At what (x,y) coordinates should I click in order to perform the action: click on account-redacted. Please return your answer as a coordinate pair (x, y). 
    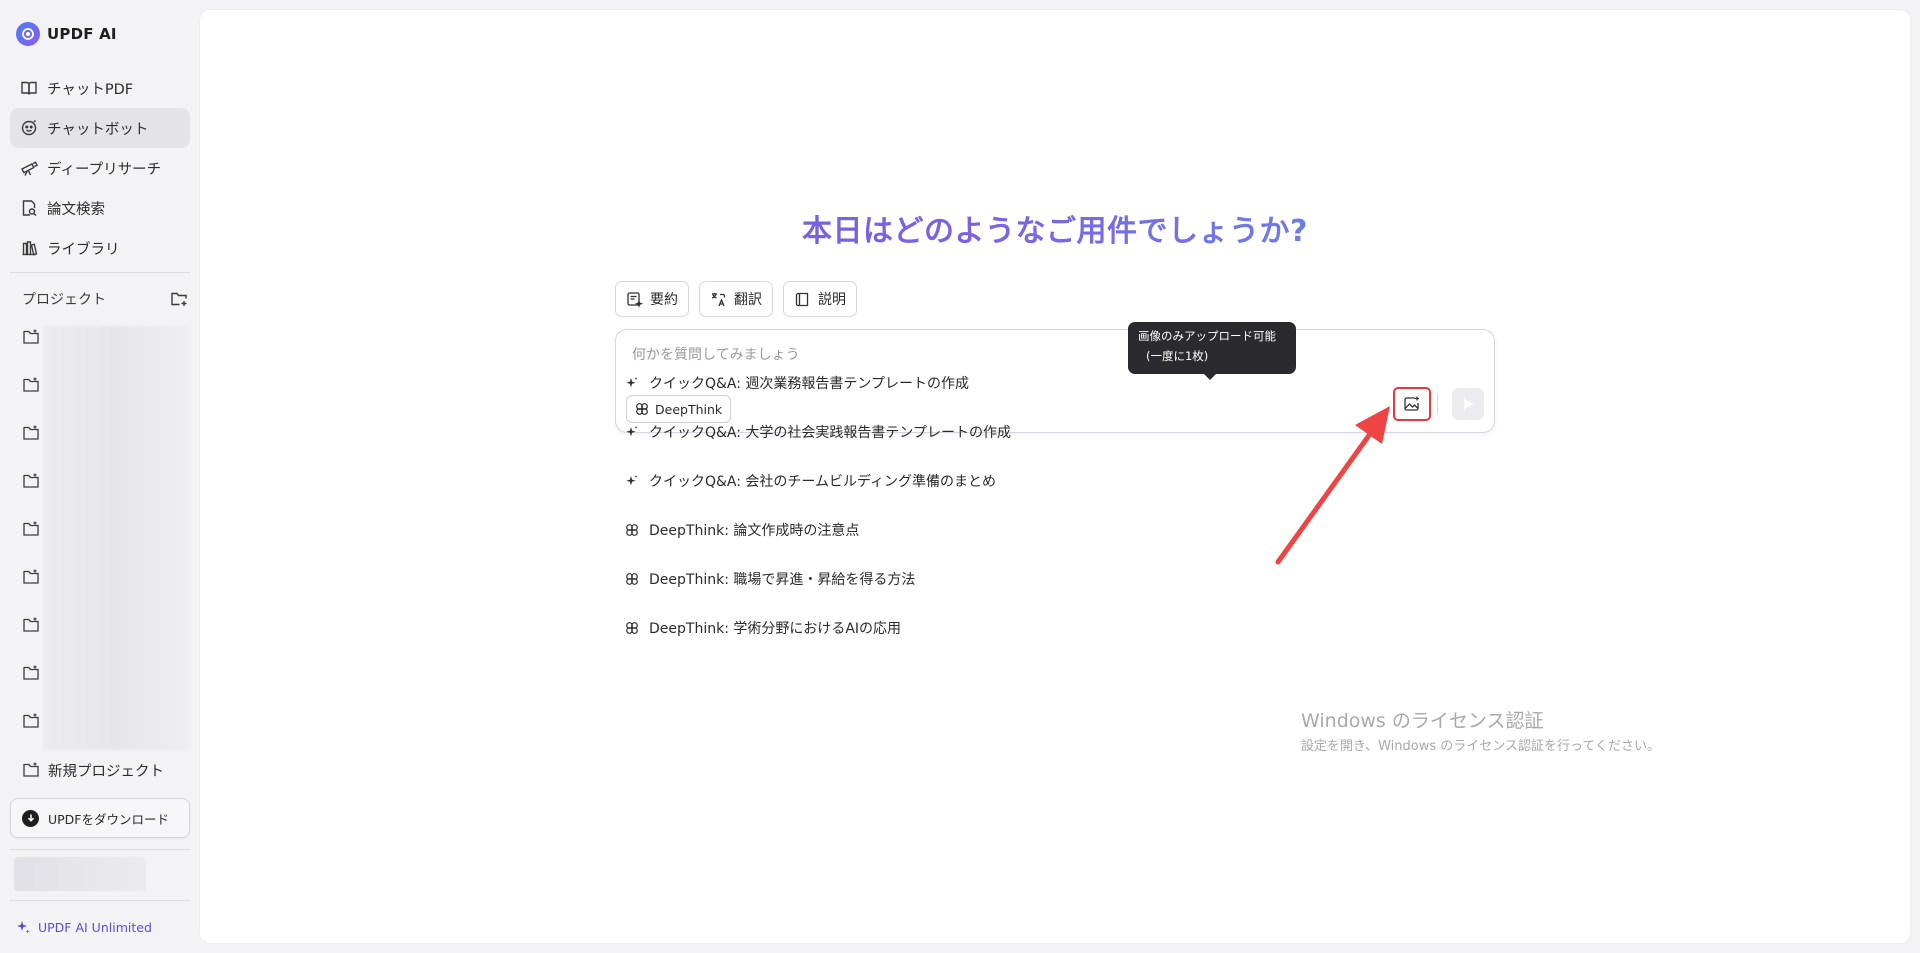
    Looking at the image, I should click on (80, 874).